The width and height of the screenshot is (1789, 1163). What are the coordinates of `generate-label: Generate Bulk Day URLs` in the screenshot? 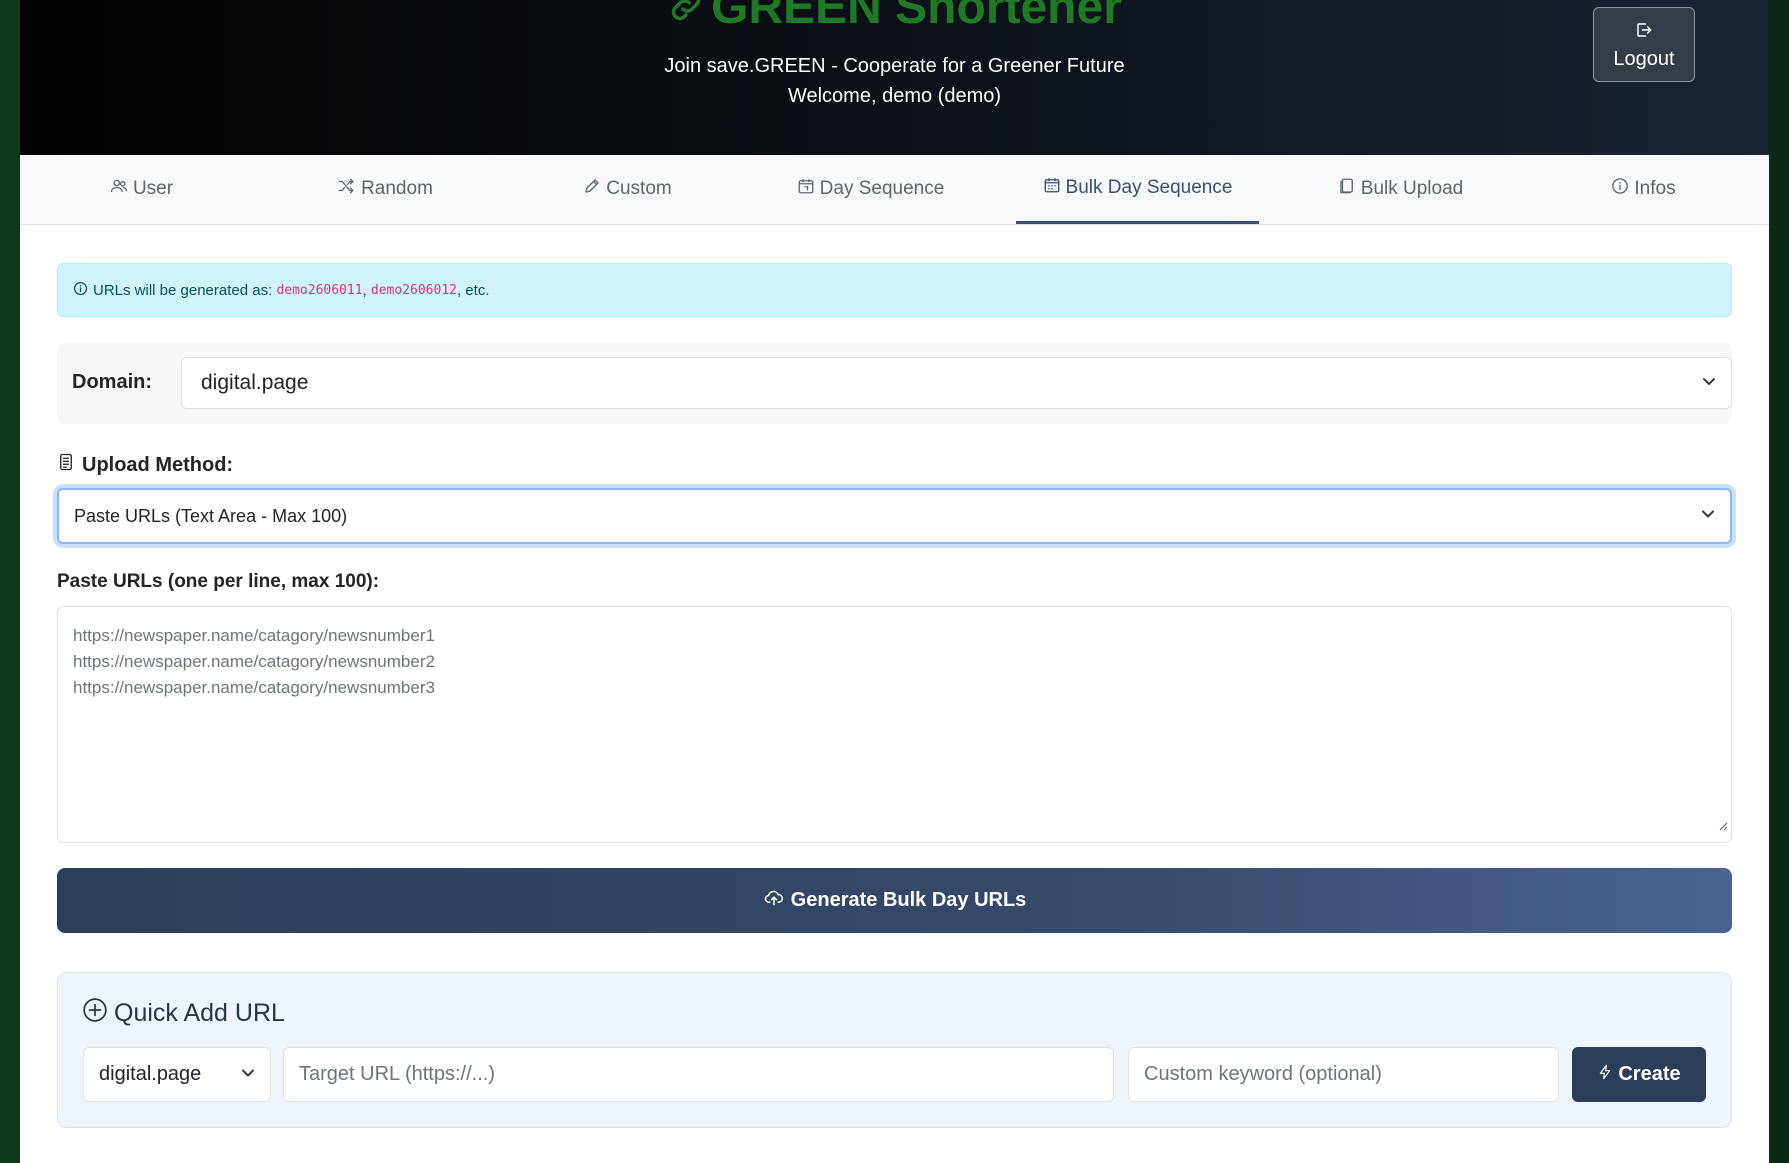 It's located at (908, 900).